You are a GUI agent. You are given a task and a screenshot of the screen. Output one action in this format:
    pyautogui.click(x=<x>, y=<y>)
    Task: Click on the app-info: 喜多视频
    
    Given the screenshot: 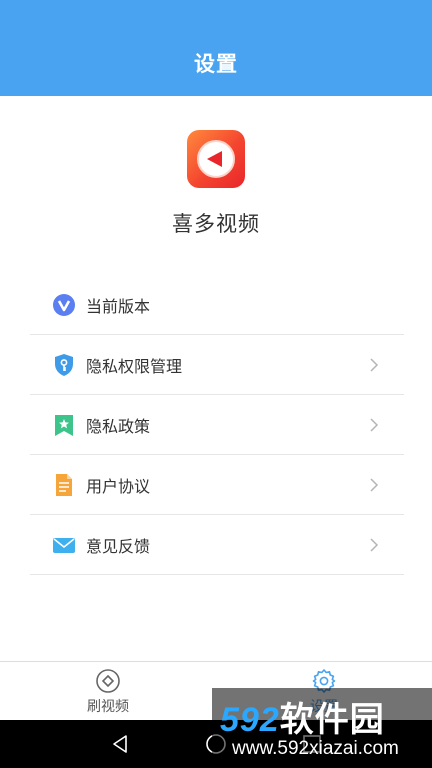 What is the action you would take?
    pyautogui.click(x=216, y=184)
    